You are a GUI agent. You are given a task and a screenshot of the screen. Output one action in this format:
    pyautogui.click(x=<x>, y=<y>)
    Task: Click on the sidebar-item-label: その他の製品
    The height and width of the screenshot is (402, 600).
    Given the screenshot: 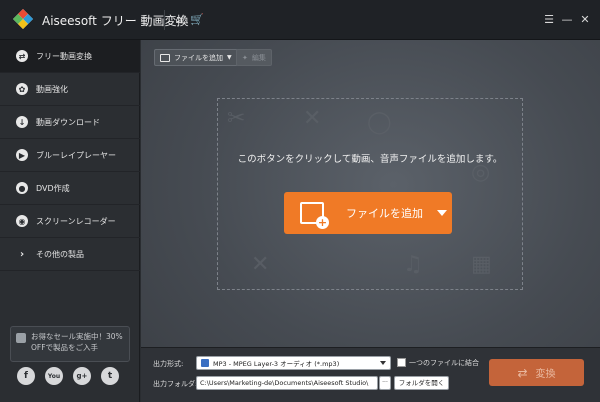 What is the action you would take?
    pyautogui.click(x=60, y=254)
    